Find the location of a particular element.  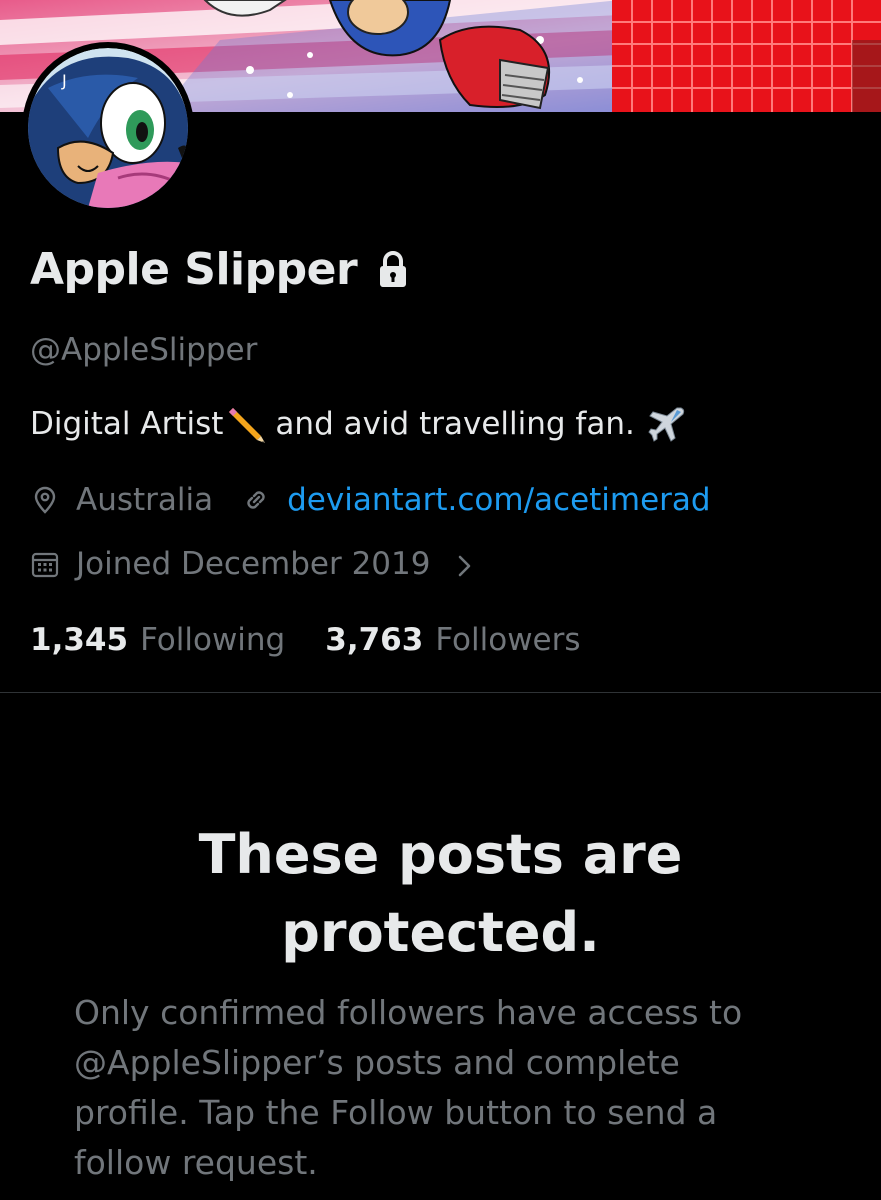

link-icon is located at coordinates (256, 500).